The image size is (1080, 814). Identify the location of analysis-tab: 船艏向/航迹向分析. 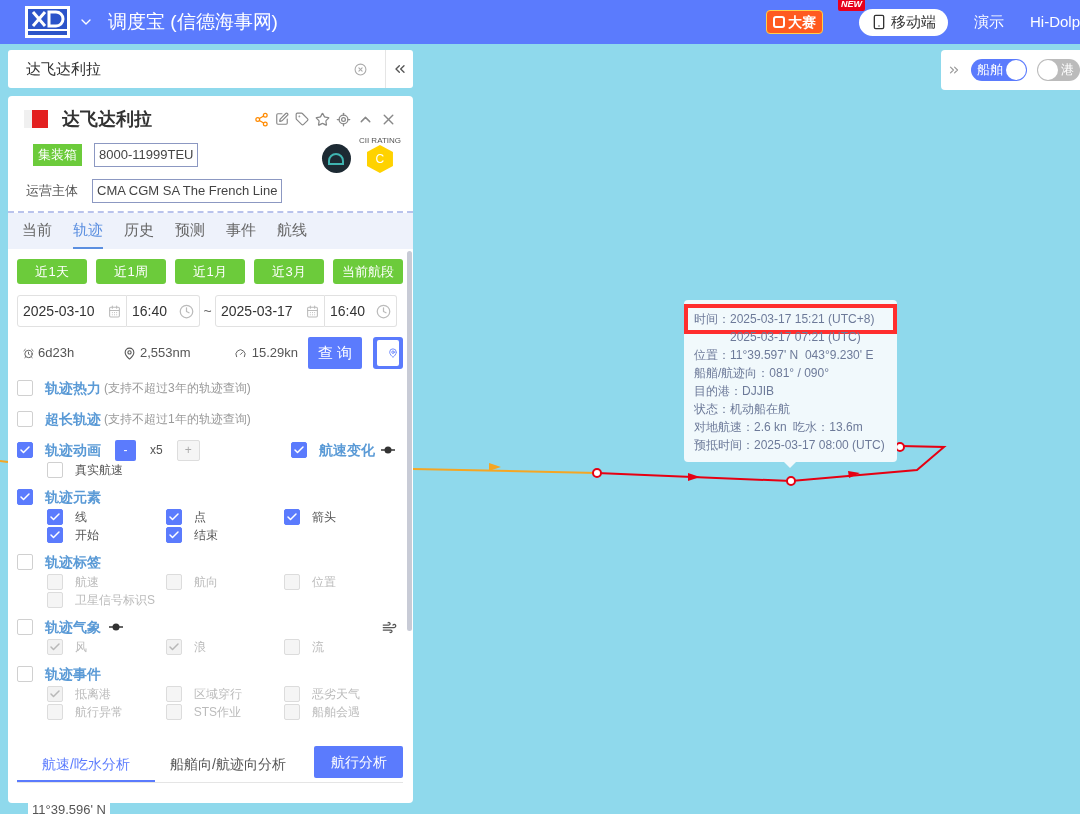
(228, 765).